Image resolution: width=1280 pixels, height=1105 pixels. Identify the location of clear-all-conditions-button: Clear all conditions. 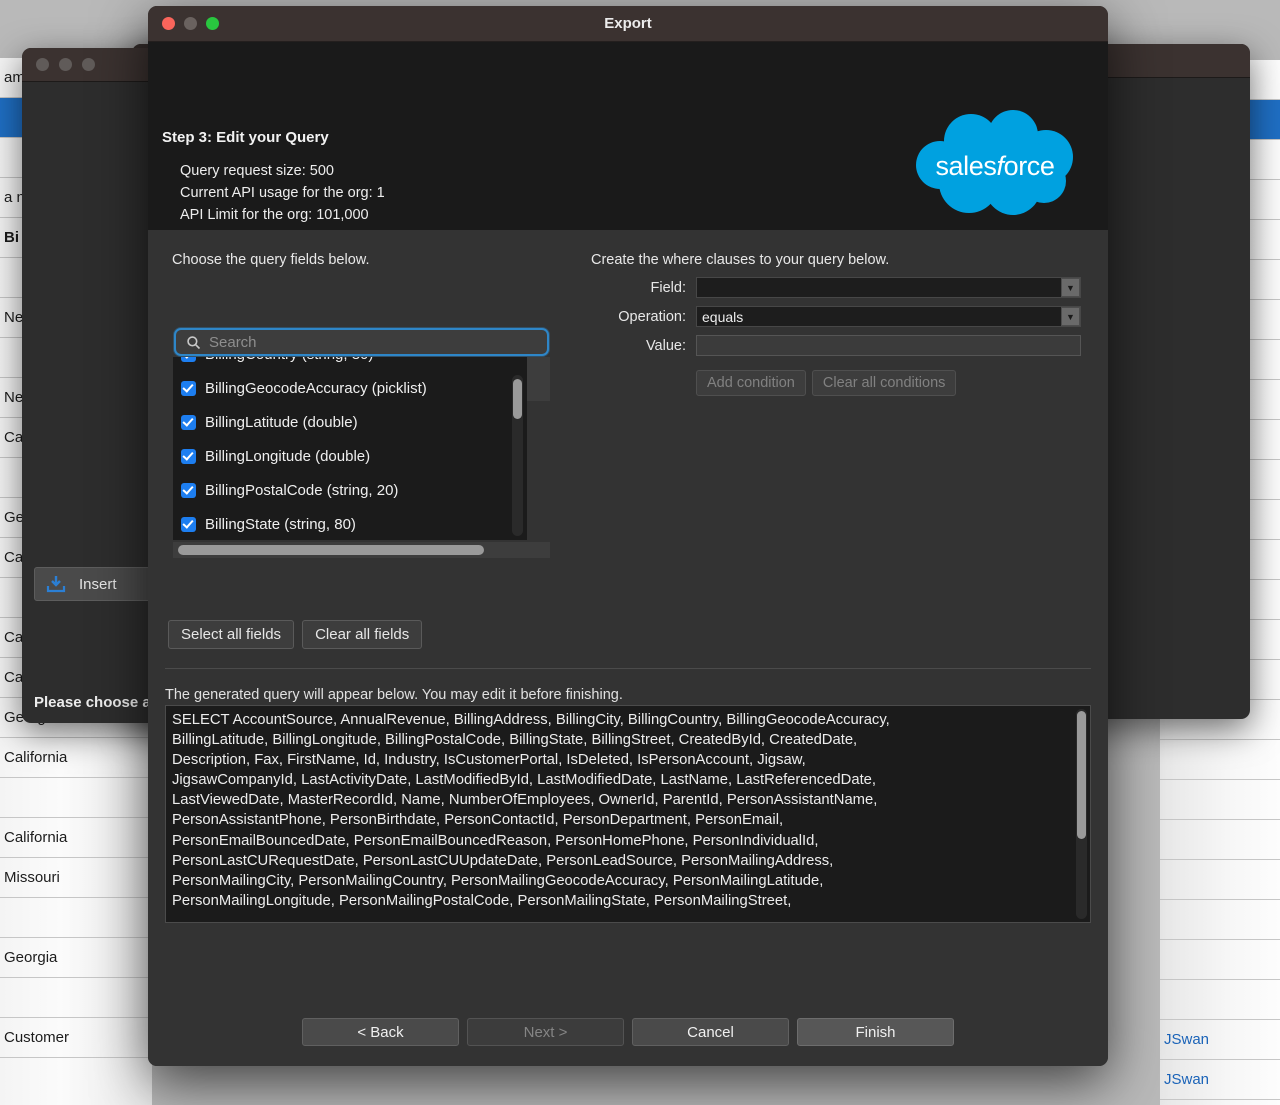
(884, 383).